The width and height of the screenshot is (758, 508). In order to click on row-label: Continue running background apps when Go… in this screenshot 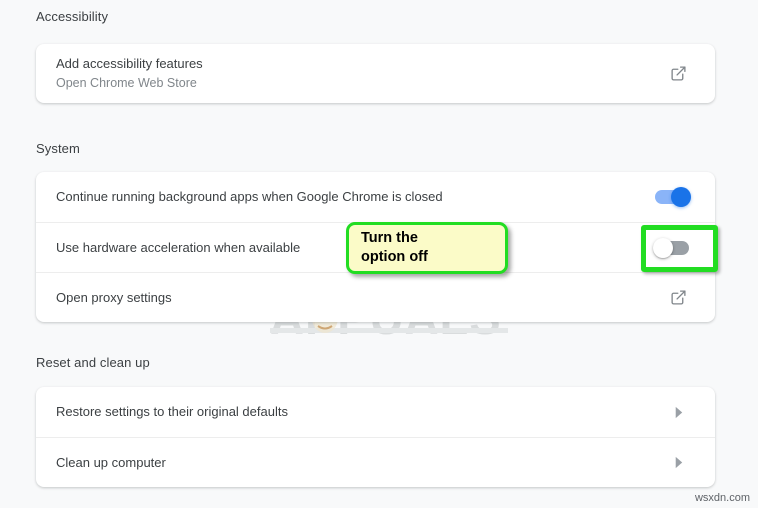, I will do `click(249, 196)`.